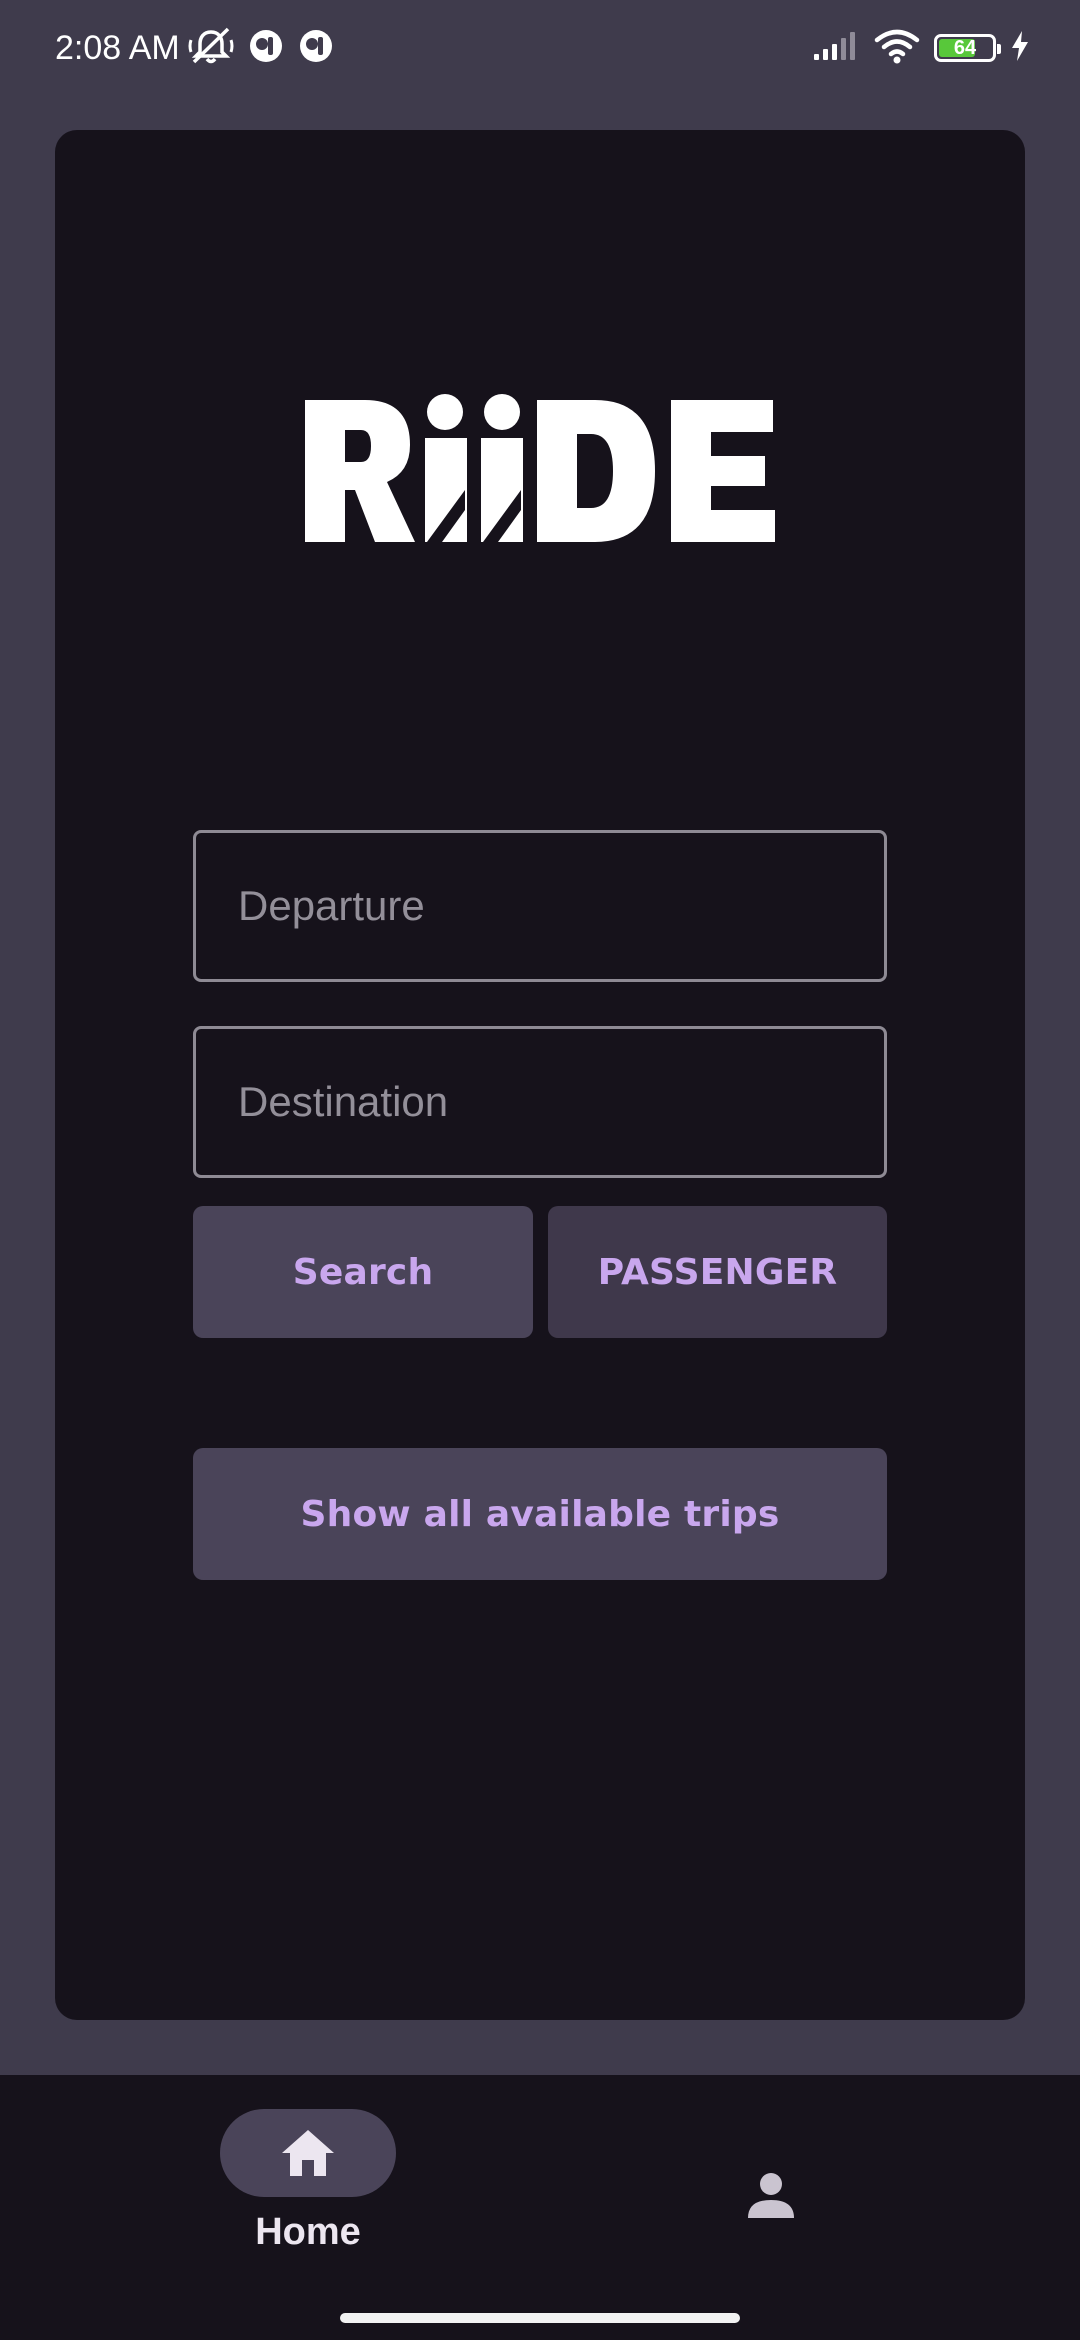  I want to click on nav-item-profile, so click(771, 2195).